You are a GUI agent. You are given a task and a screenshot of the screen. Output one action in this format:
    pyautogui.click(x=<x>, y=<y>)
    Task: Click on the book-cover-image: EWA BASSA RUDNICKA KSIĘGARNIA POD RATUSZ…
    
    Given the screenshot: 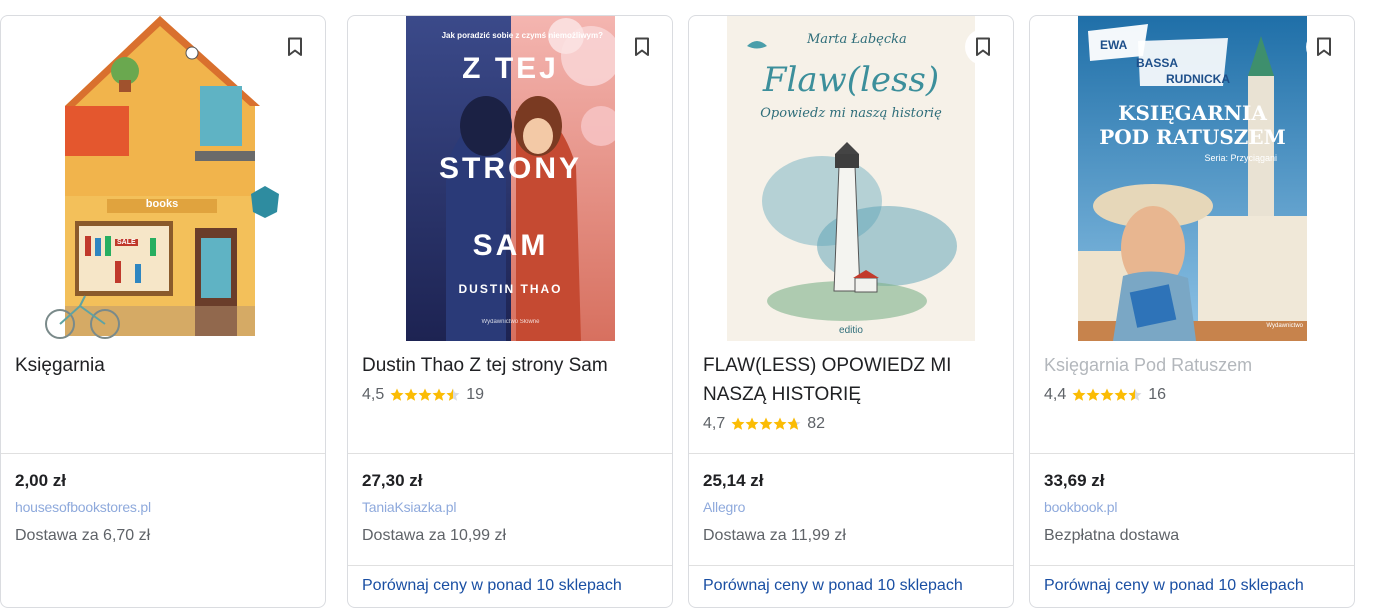 What is the action you would take?
    pyautogui.click(x=1192, y=178)
    